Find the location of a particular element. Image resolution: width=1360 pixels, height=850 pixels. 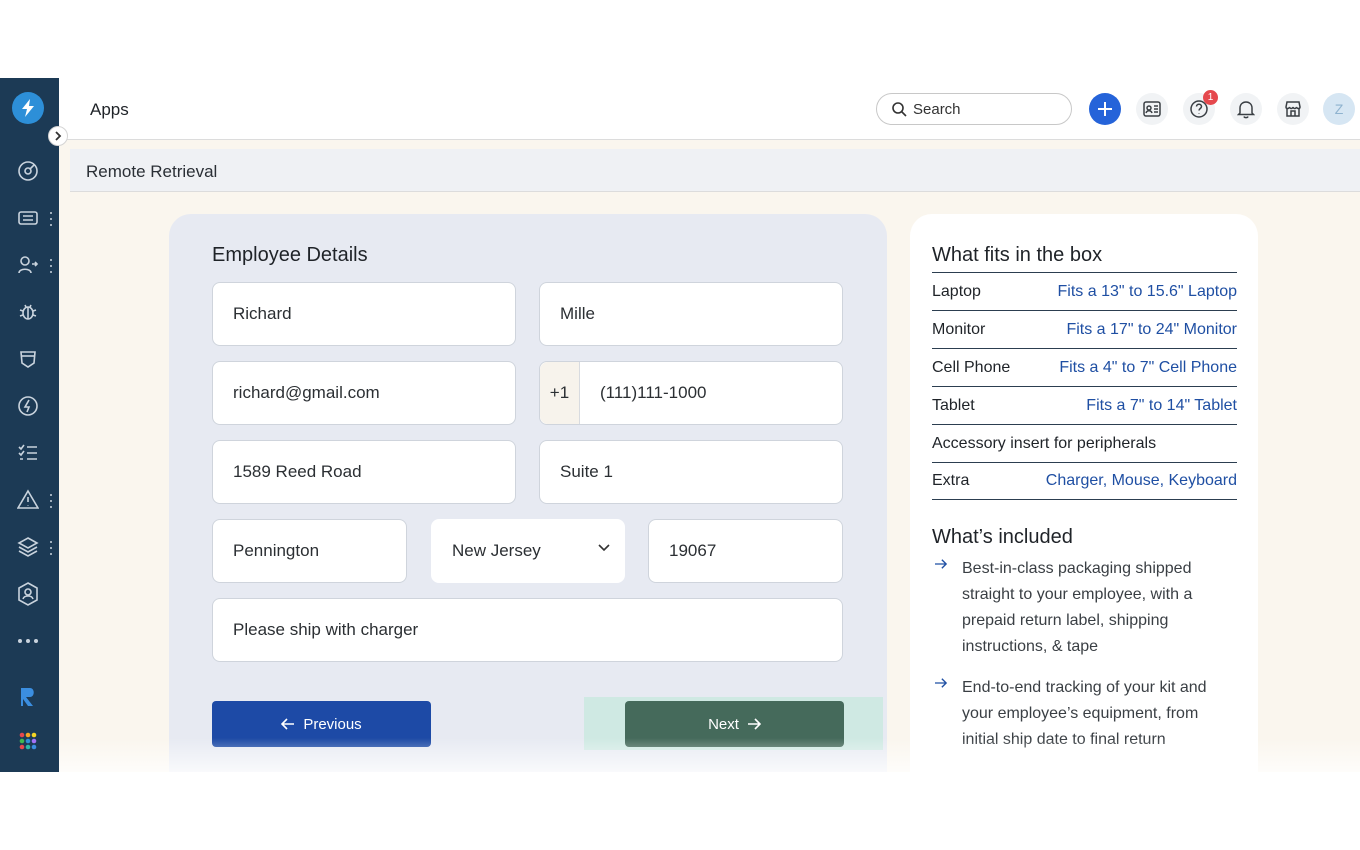

more-apps-icon is located at coordinates (28, 641).